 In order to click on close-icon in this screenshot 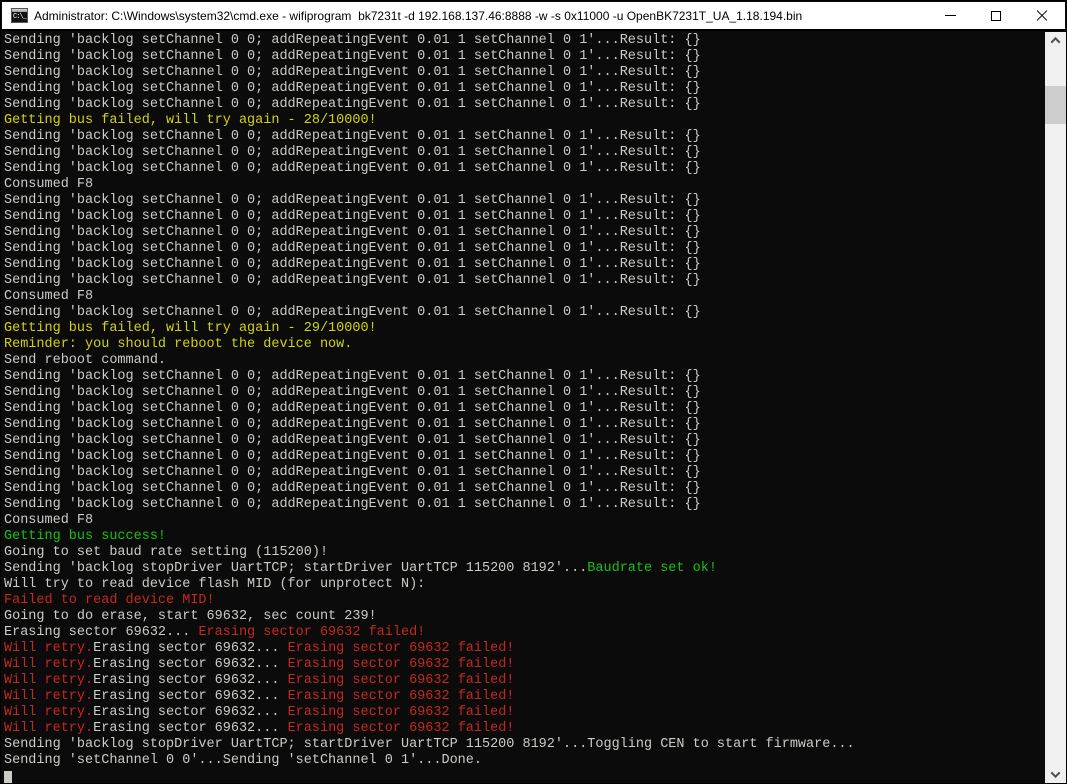, I will do `click(1042, 16)`.